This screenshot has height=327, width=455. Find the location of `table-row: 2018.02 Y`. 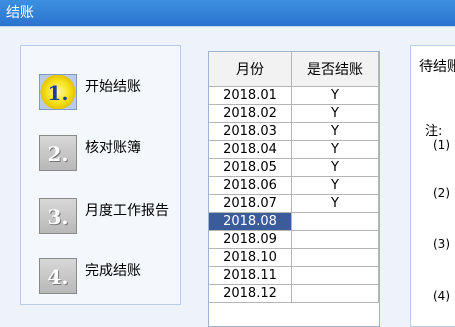

table-row: 2018.02 Y is located at coordinates (294, 113).